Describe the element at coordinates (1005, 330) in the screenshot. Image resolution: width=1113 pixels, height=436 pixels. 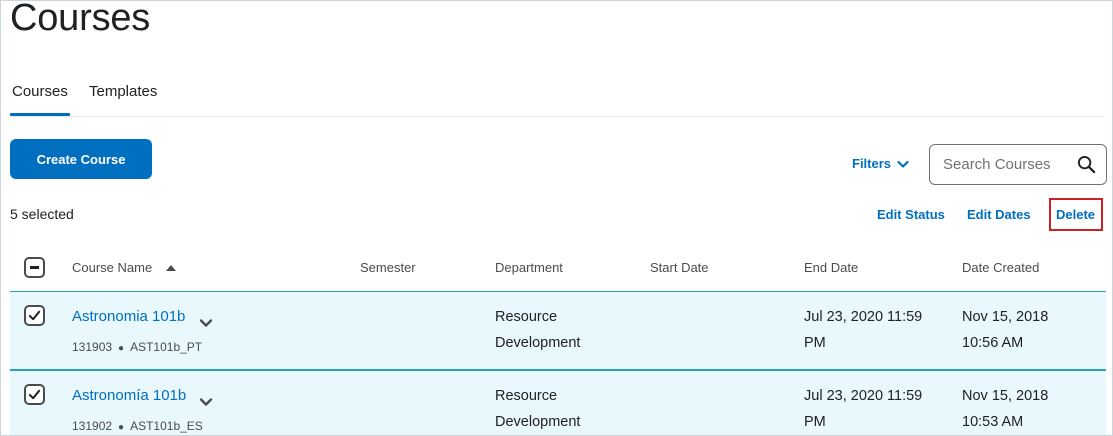
I see `date-created-cell: Nov 15, 2018 10:56 AM` at that location.